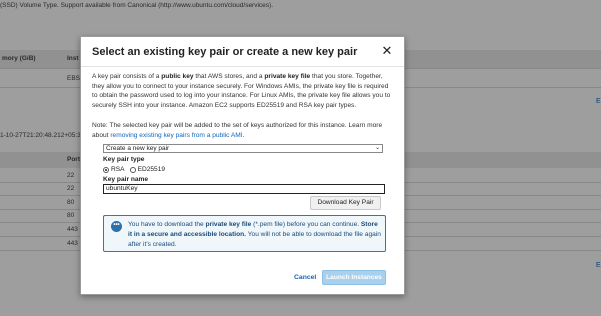 This screenshot has width=601, height=316. I want to click on key-pair-name-label: Key pair name, so click(126, 179).